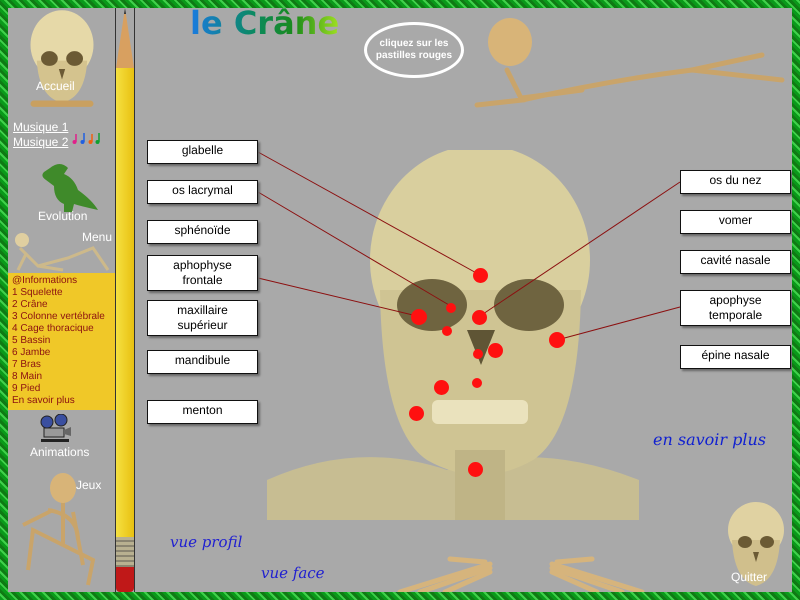  I want to click on bone-label: sphénoïde, so click(202, 232).